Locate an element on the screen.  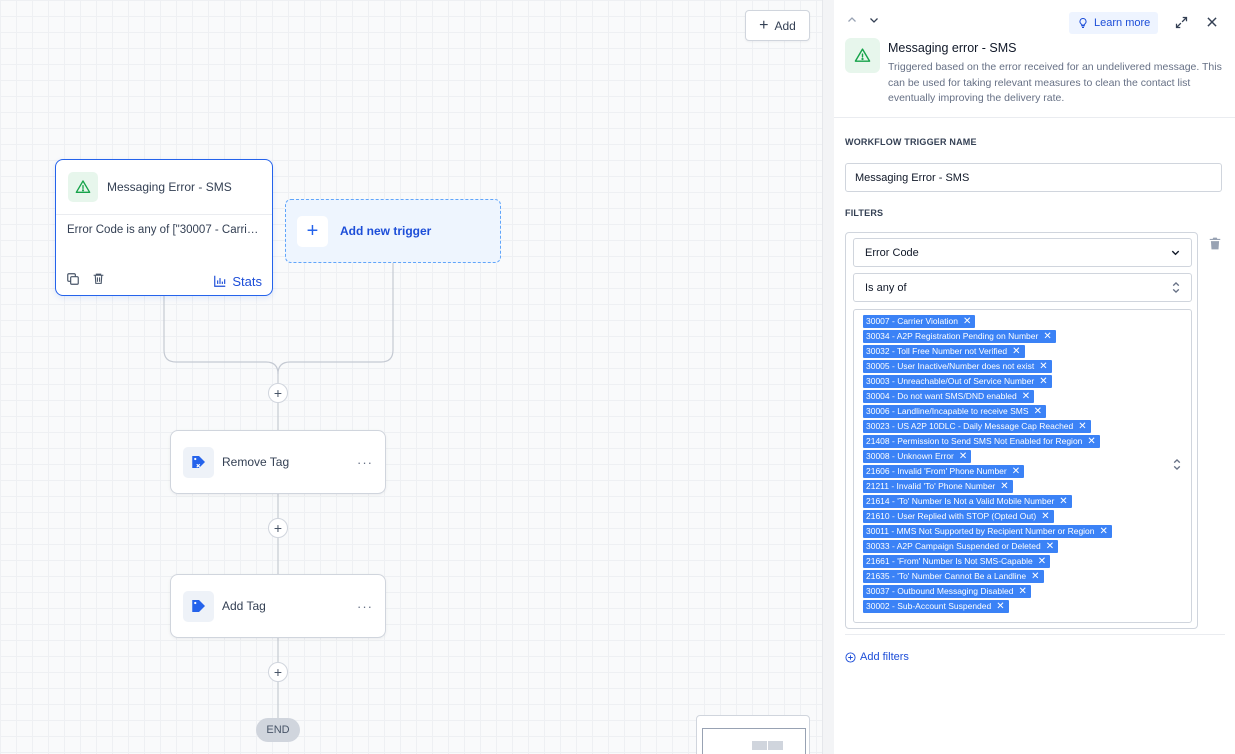
plus-icon: + is located at coordinates (312, 231).